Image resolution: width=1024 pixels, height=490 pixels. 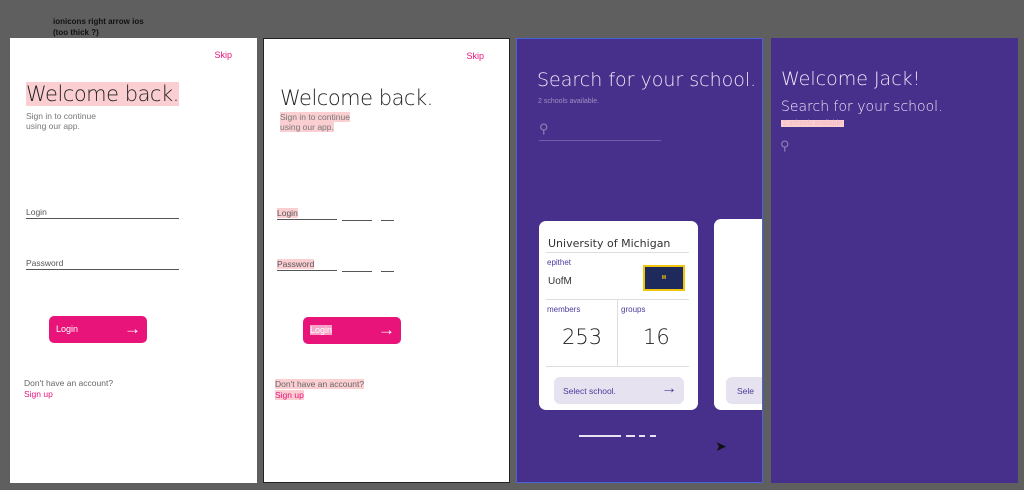 What do you see at coordinates (559, 262) in the screenshot?
I see `epithet-label: epithet` at bounding box center [559, 262].